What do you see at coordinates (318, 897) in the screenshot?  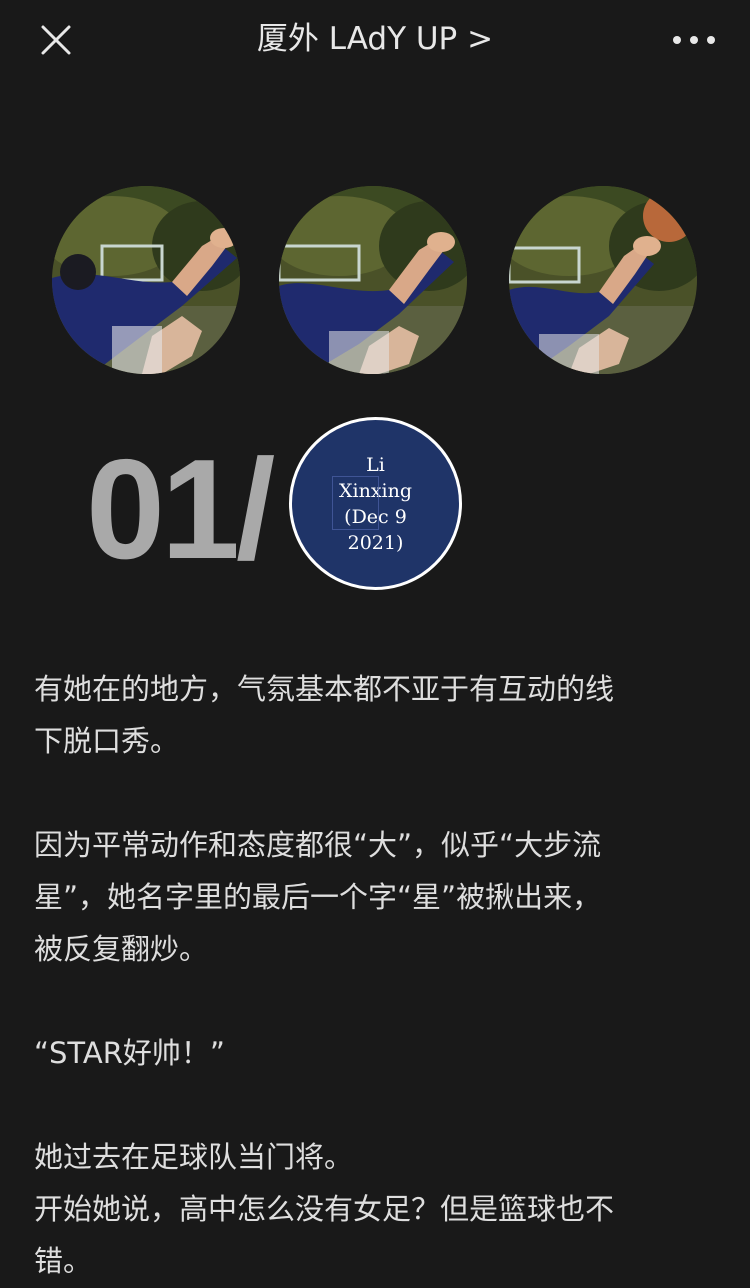 I see `paragraph-line: 星”，她名字里的最后一个字“星”被揪出来，` at bounding box center [318, 897].